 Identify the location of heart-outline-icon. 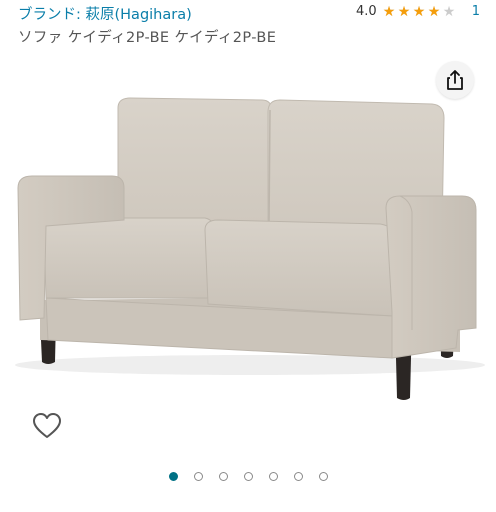
(47, 425).